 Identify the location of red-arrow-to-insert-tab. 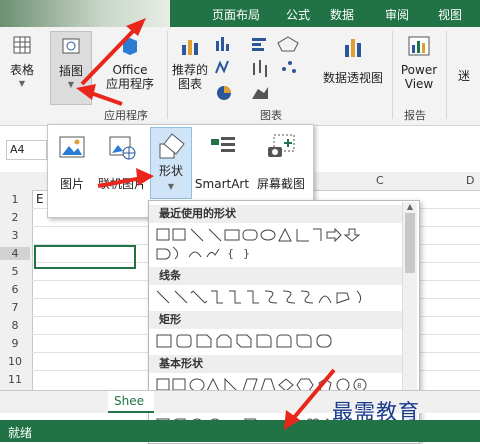
(113, 52).